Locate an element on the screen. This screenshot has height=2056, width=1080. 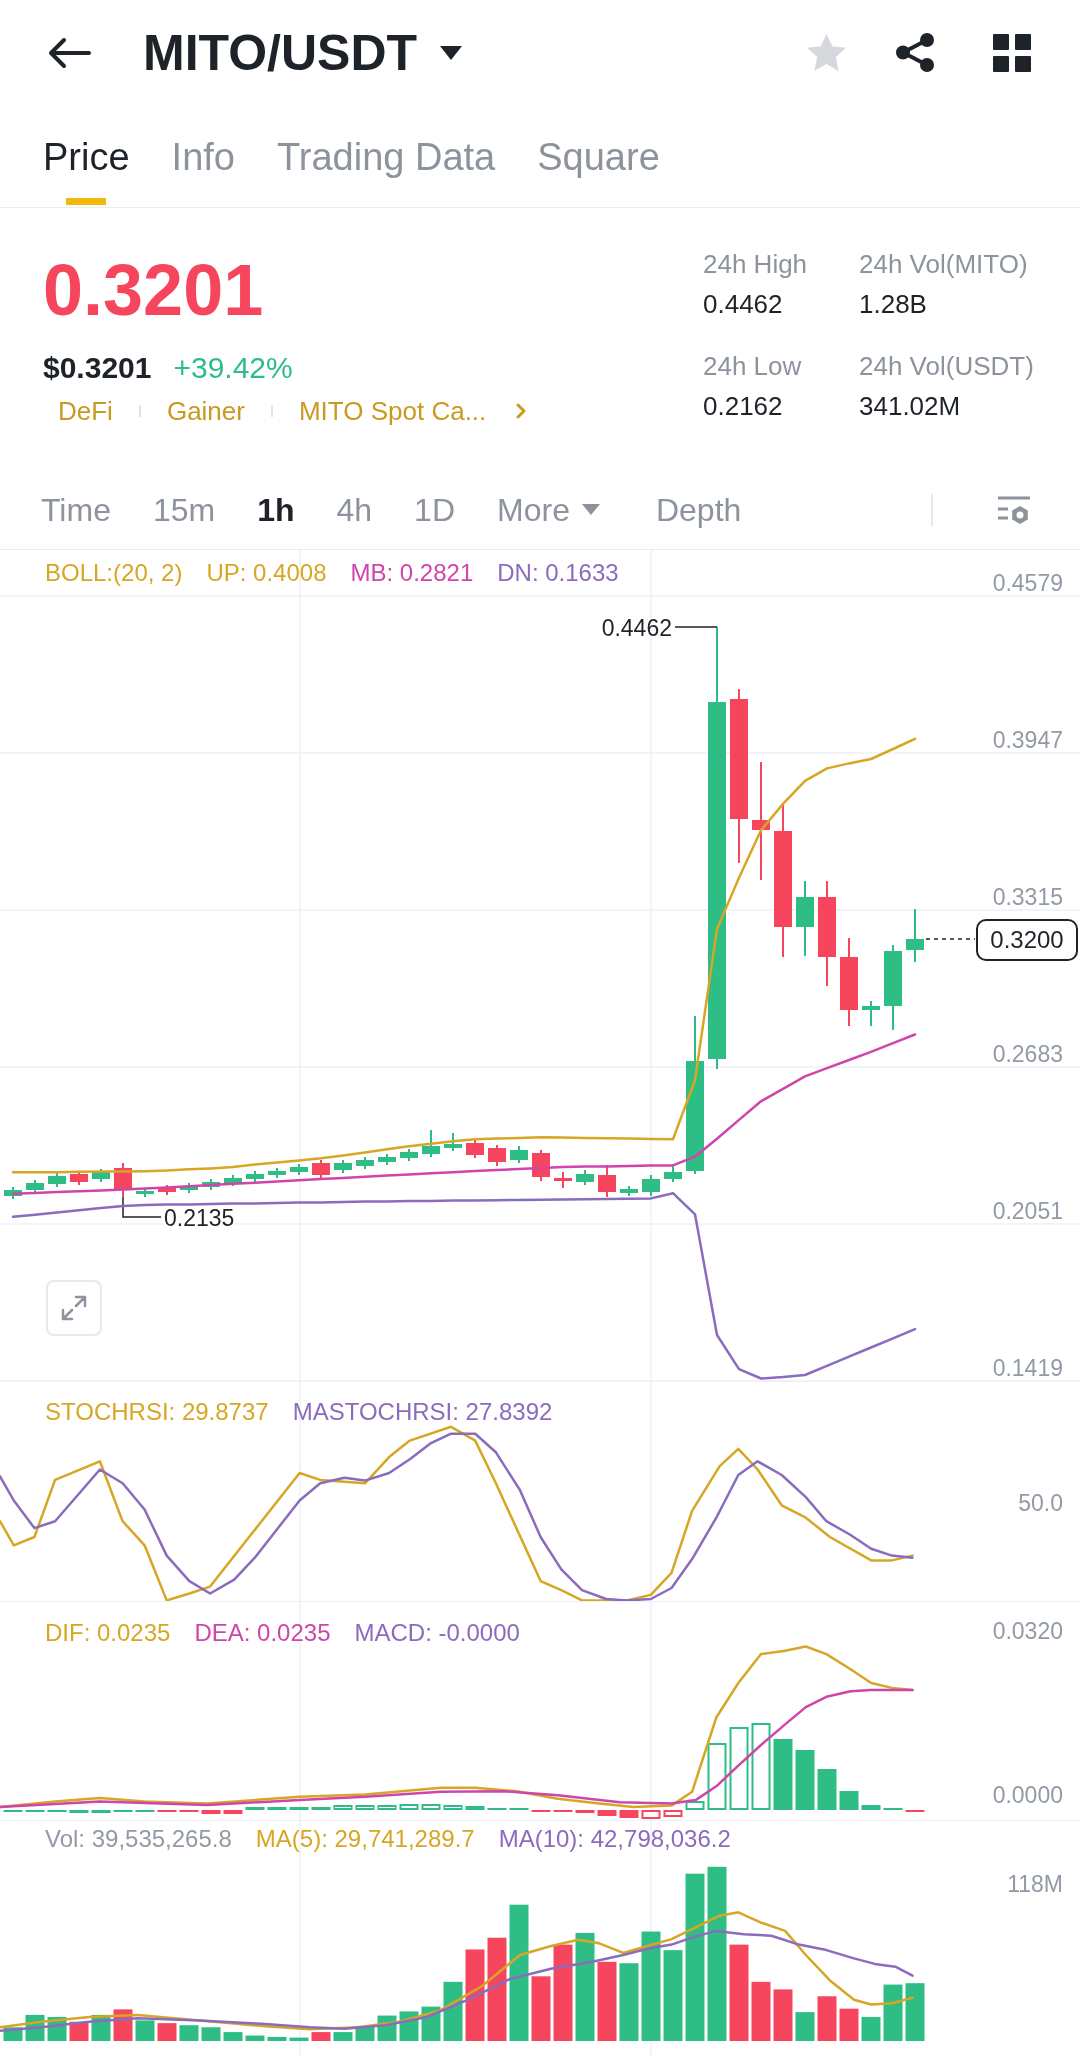
high-price-label: 0.4462 is located at coordinates (636, 628).